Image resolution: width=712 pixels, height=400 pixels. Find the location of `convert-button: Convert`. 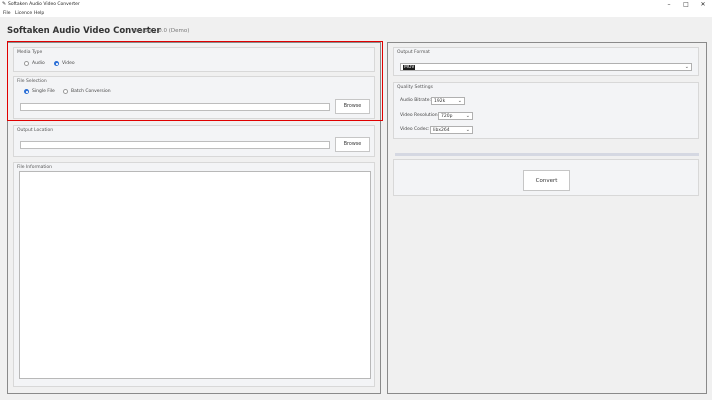

convert-button: Convert is located at coordinates (546, 180).